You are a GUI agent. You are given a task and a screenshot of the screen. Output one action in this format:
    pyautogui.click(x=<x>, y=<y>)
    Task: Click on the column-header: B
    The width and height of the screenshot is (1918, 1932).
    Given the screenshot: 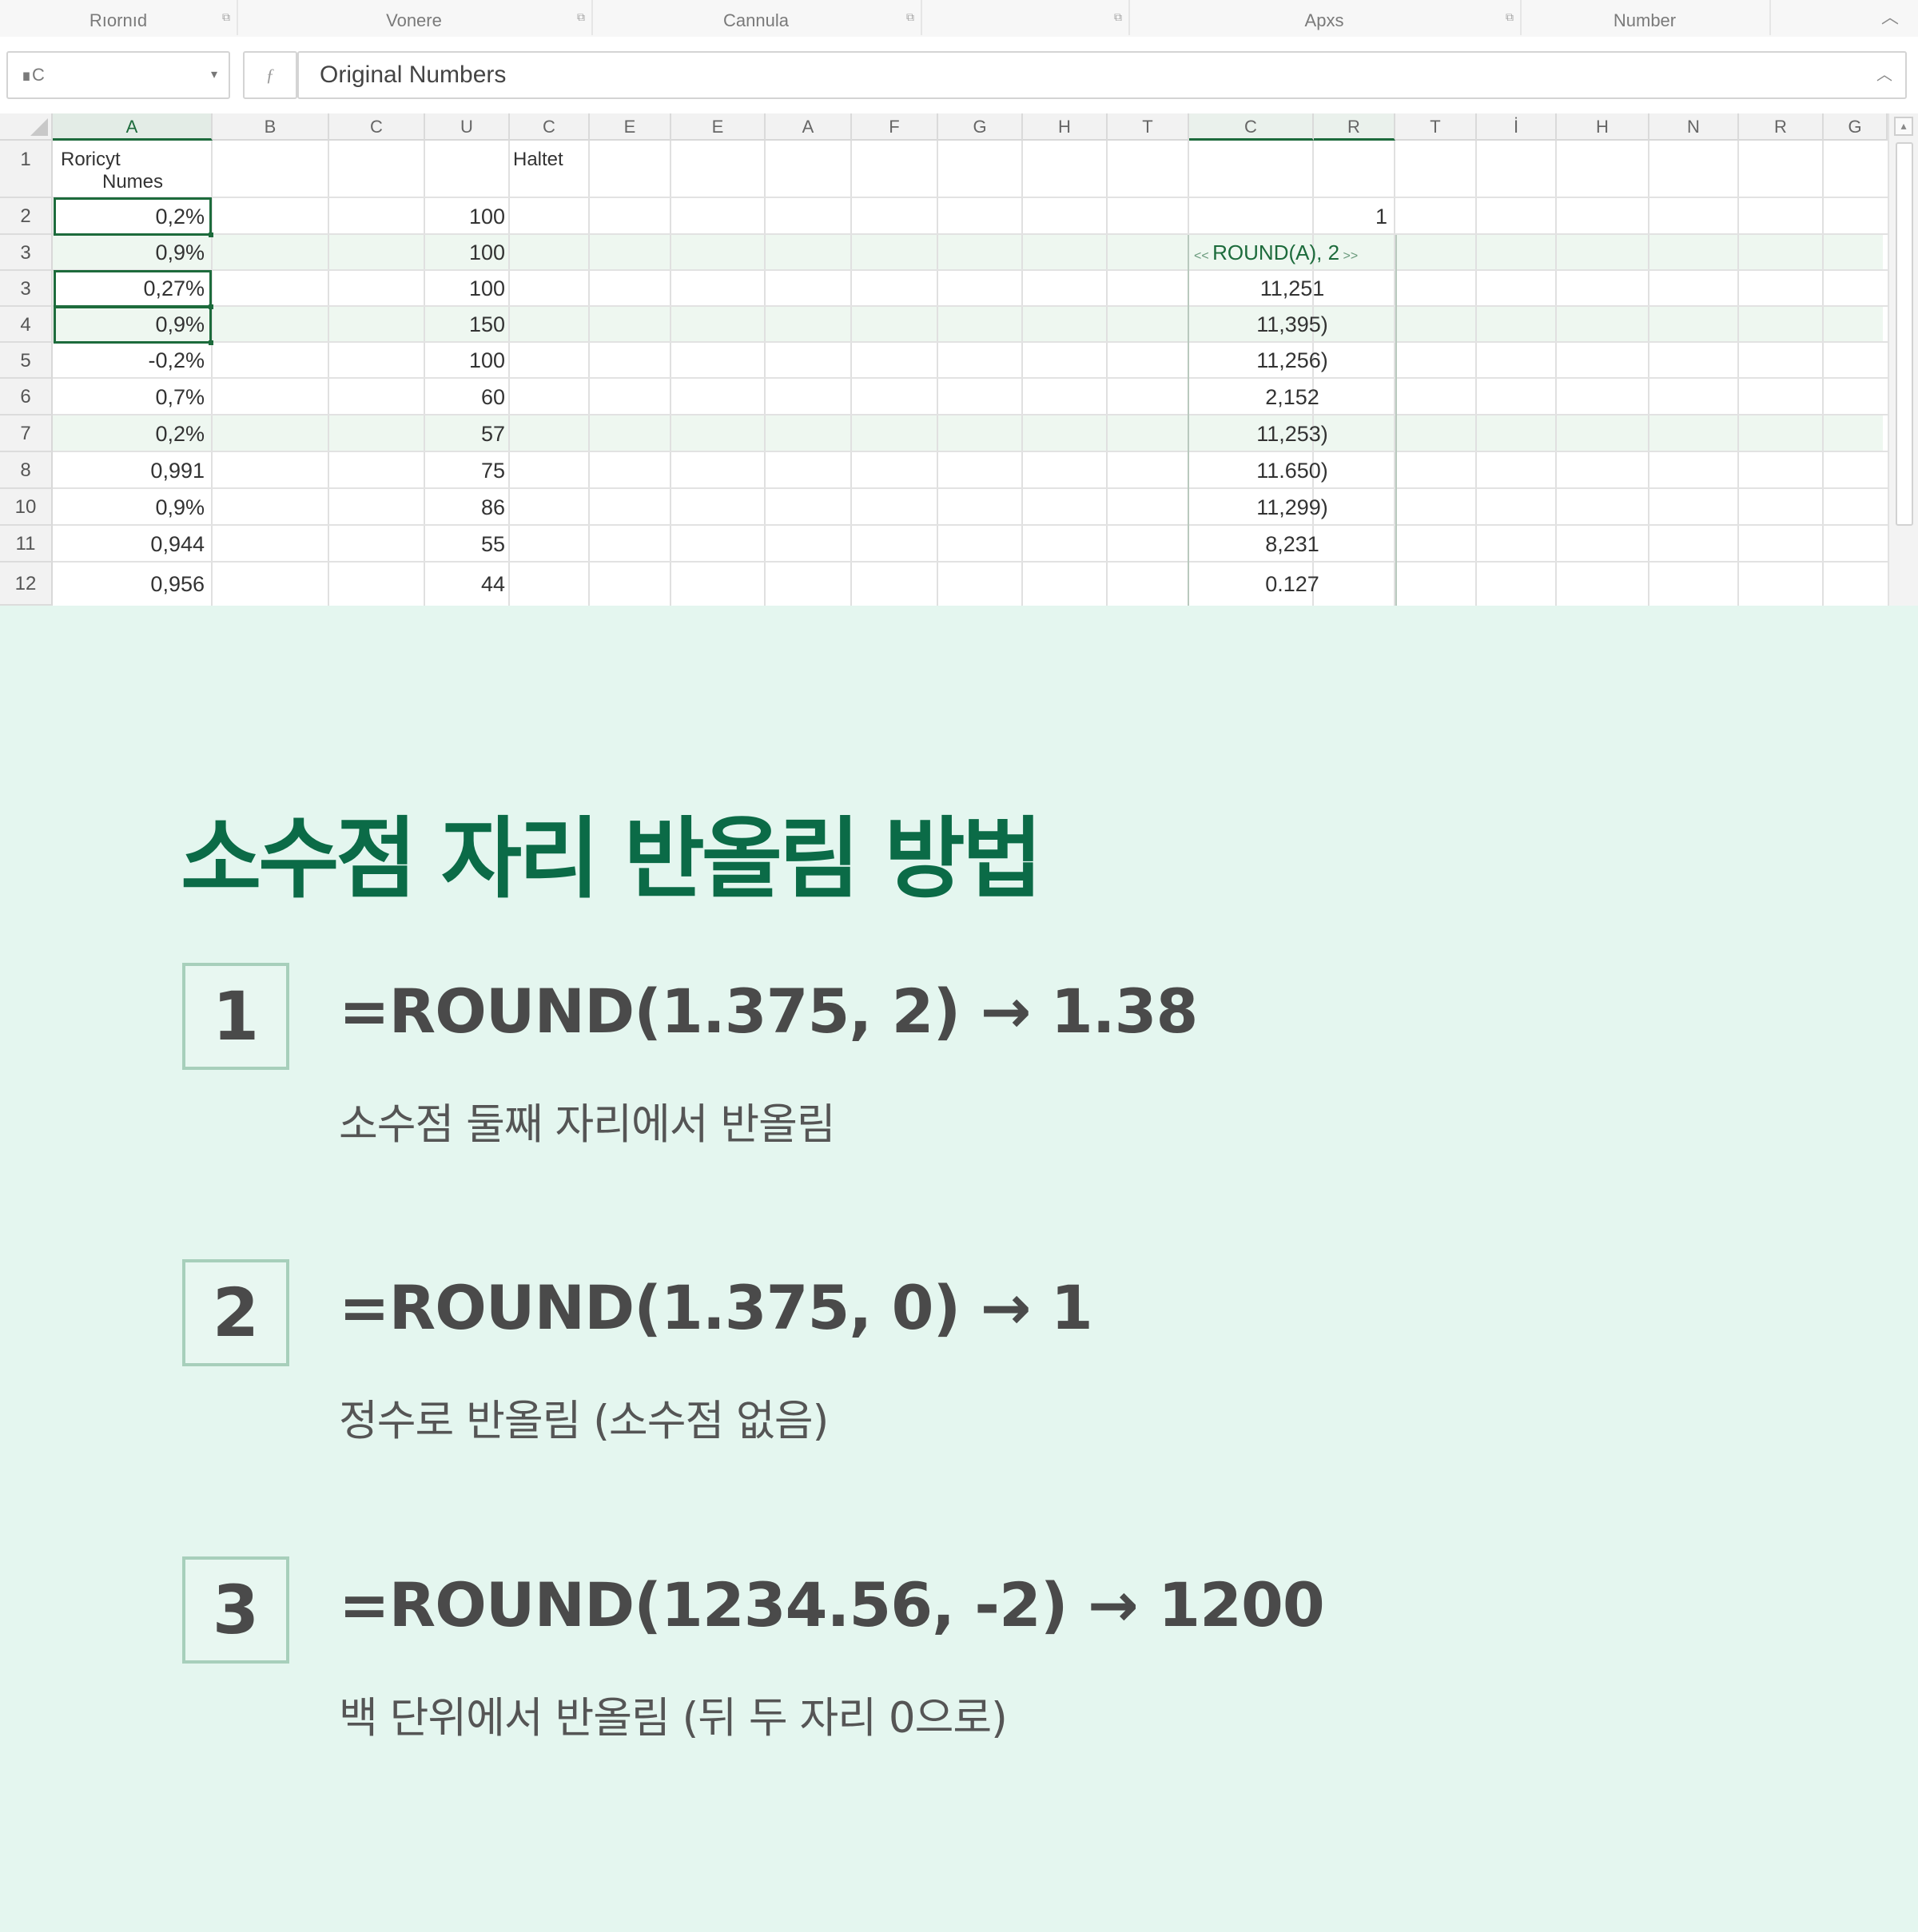 What is the action you would take?
    pyautogui.click(x=271, y=127)
    